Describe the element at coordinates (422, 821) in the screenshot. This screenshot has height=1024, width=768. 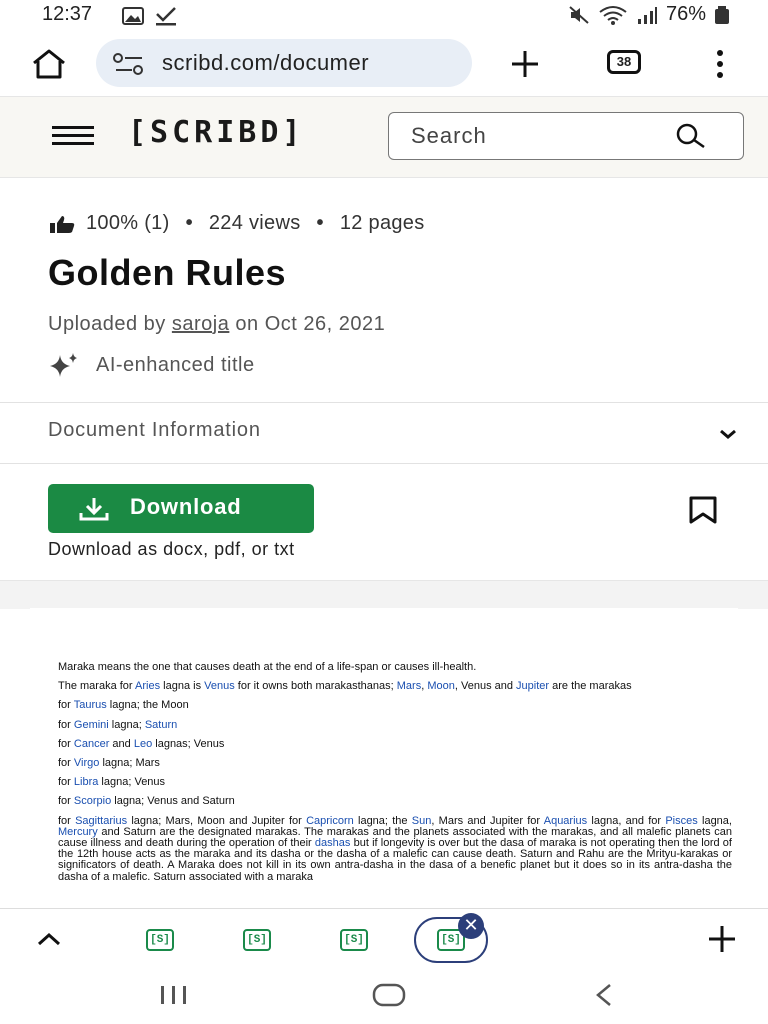
I see `doc-link: Sun` at that location.